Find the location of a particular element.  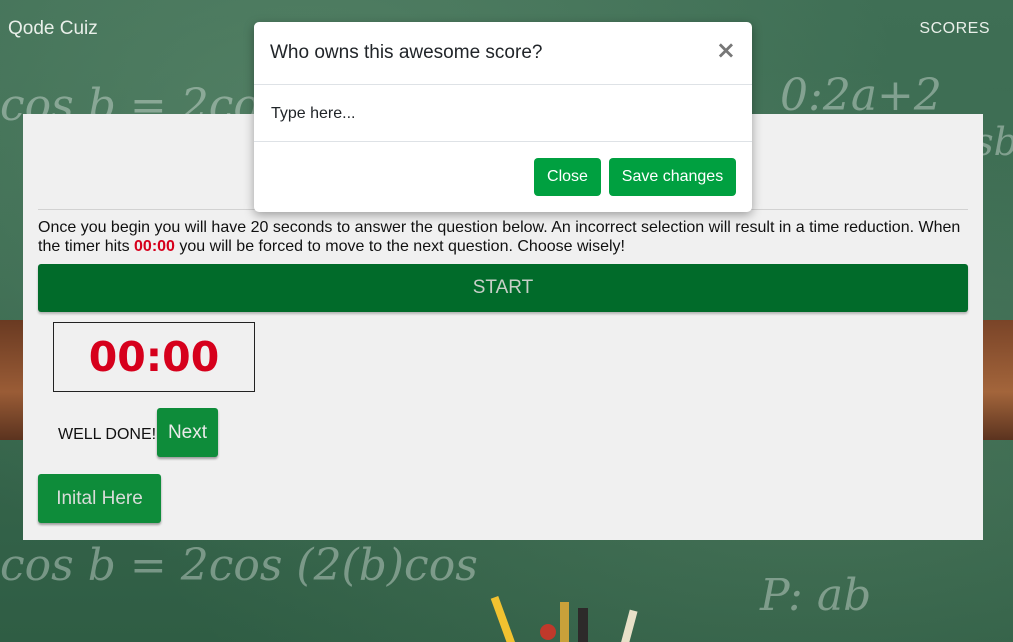

modal-footer: Close Save changes is located at coordinates (503, 177).